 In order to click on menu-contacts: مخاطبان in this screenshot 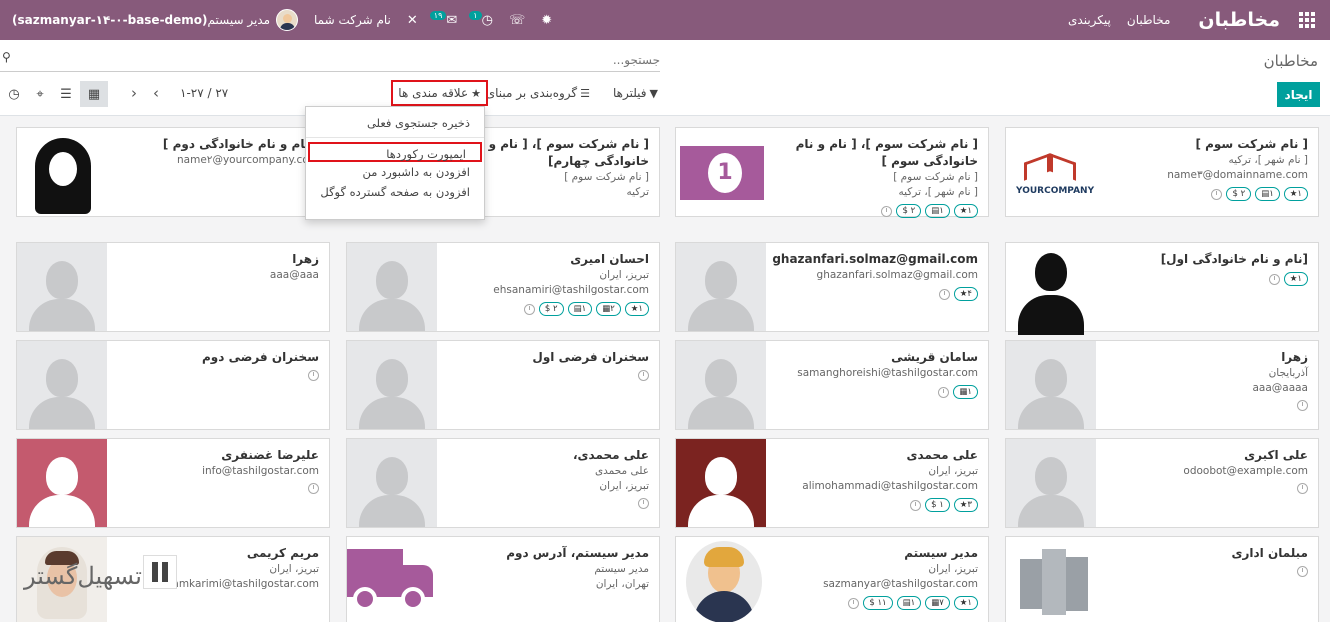, I will do `click(1148, 20)`.